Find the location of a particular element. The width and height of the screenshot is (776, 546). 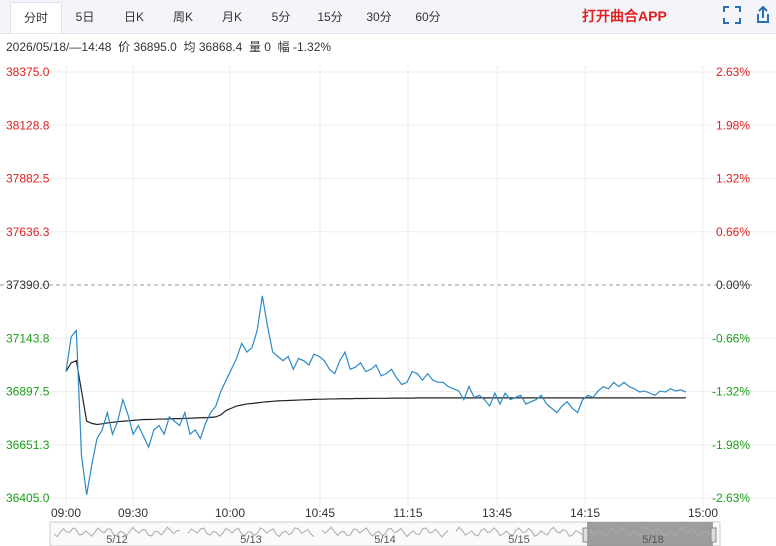

y-tick-label-pct: -0.66% is located at coordinates (731, 338).